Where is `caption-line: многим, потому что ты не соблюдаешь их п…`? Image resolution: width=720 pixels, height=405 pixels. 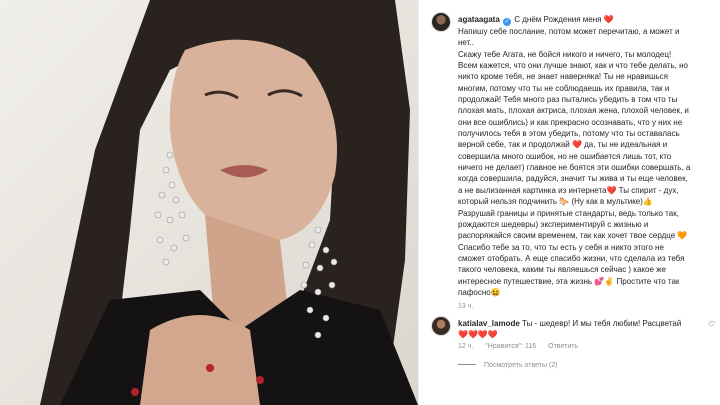 caption-line: многим, потому что ты не соблюдаешь их п… is located at coordinates (564, 88).